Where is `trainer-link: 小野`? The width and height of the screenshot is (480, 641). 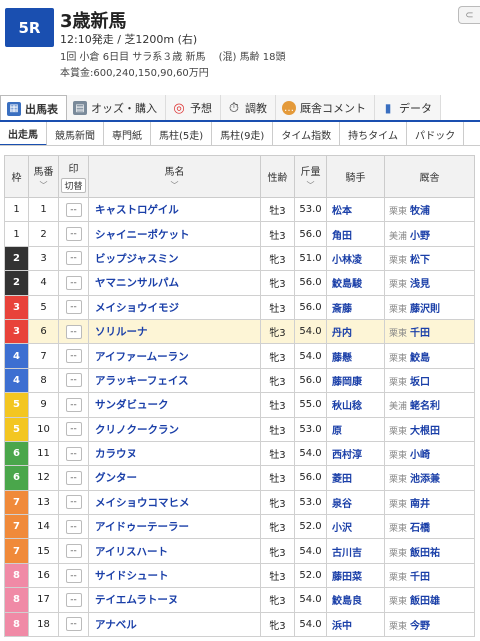 trainer-link: 小野 is located at coordinates (420, 236).